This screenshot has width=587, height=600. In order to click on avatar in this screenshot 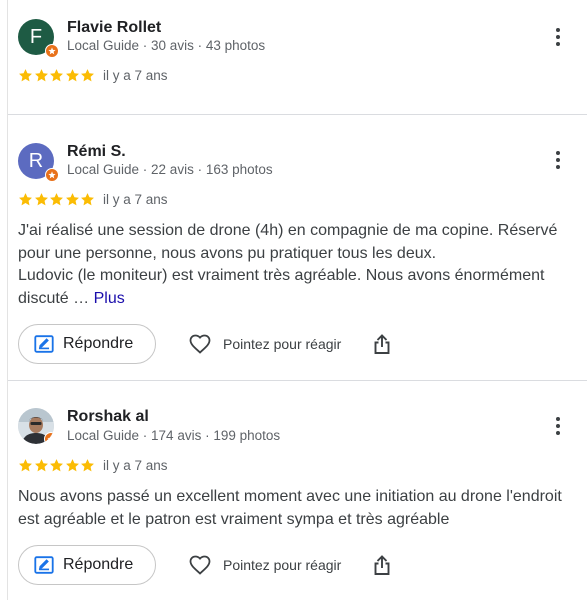, I will do `click(36, 426)`.